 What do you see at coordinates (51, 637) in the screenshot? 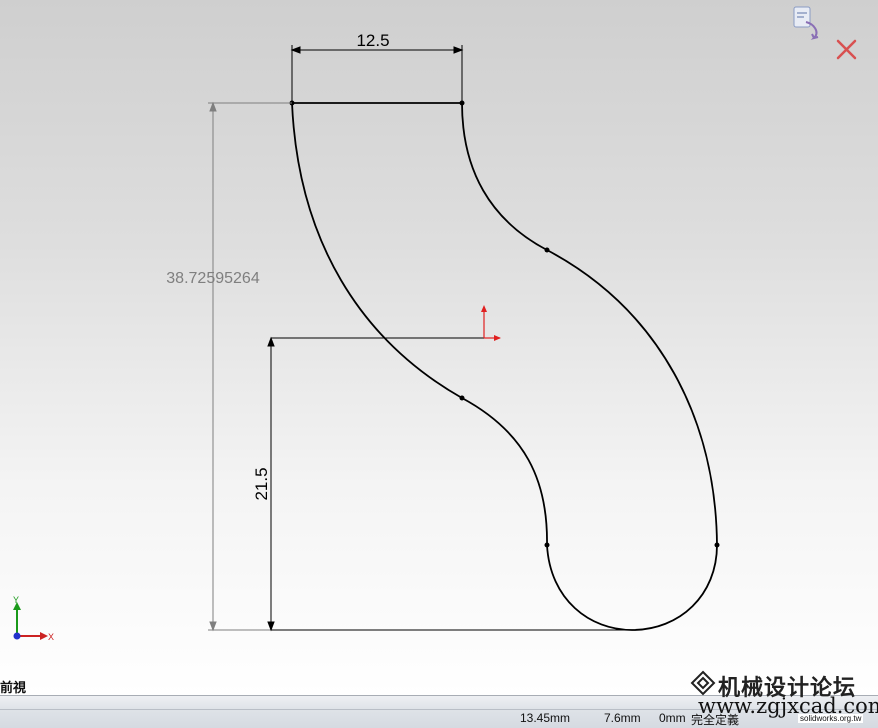
I see `triad-x-label: X` at bounding box center [51, 637].